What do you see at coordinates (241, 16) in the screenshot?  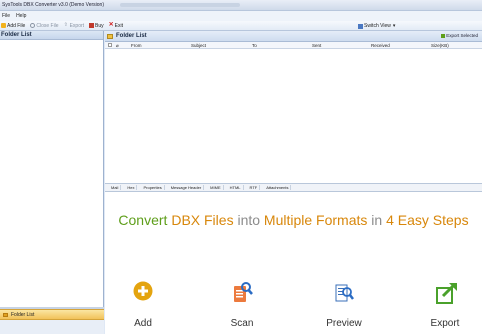 I see `menu-bar: File Help` at bounding box center [241, 16].